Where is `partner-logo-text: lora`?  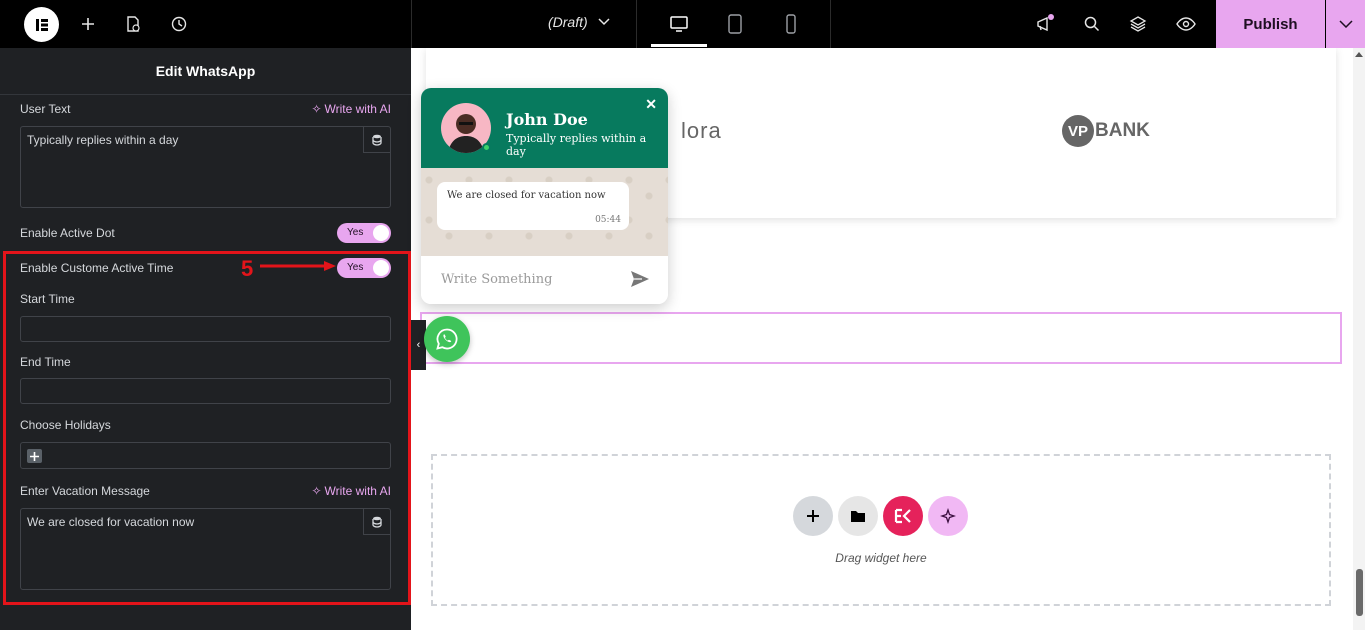
partner-logo-text: lora is located at coordinates (701, 130).